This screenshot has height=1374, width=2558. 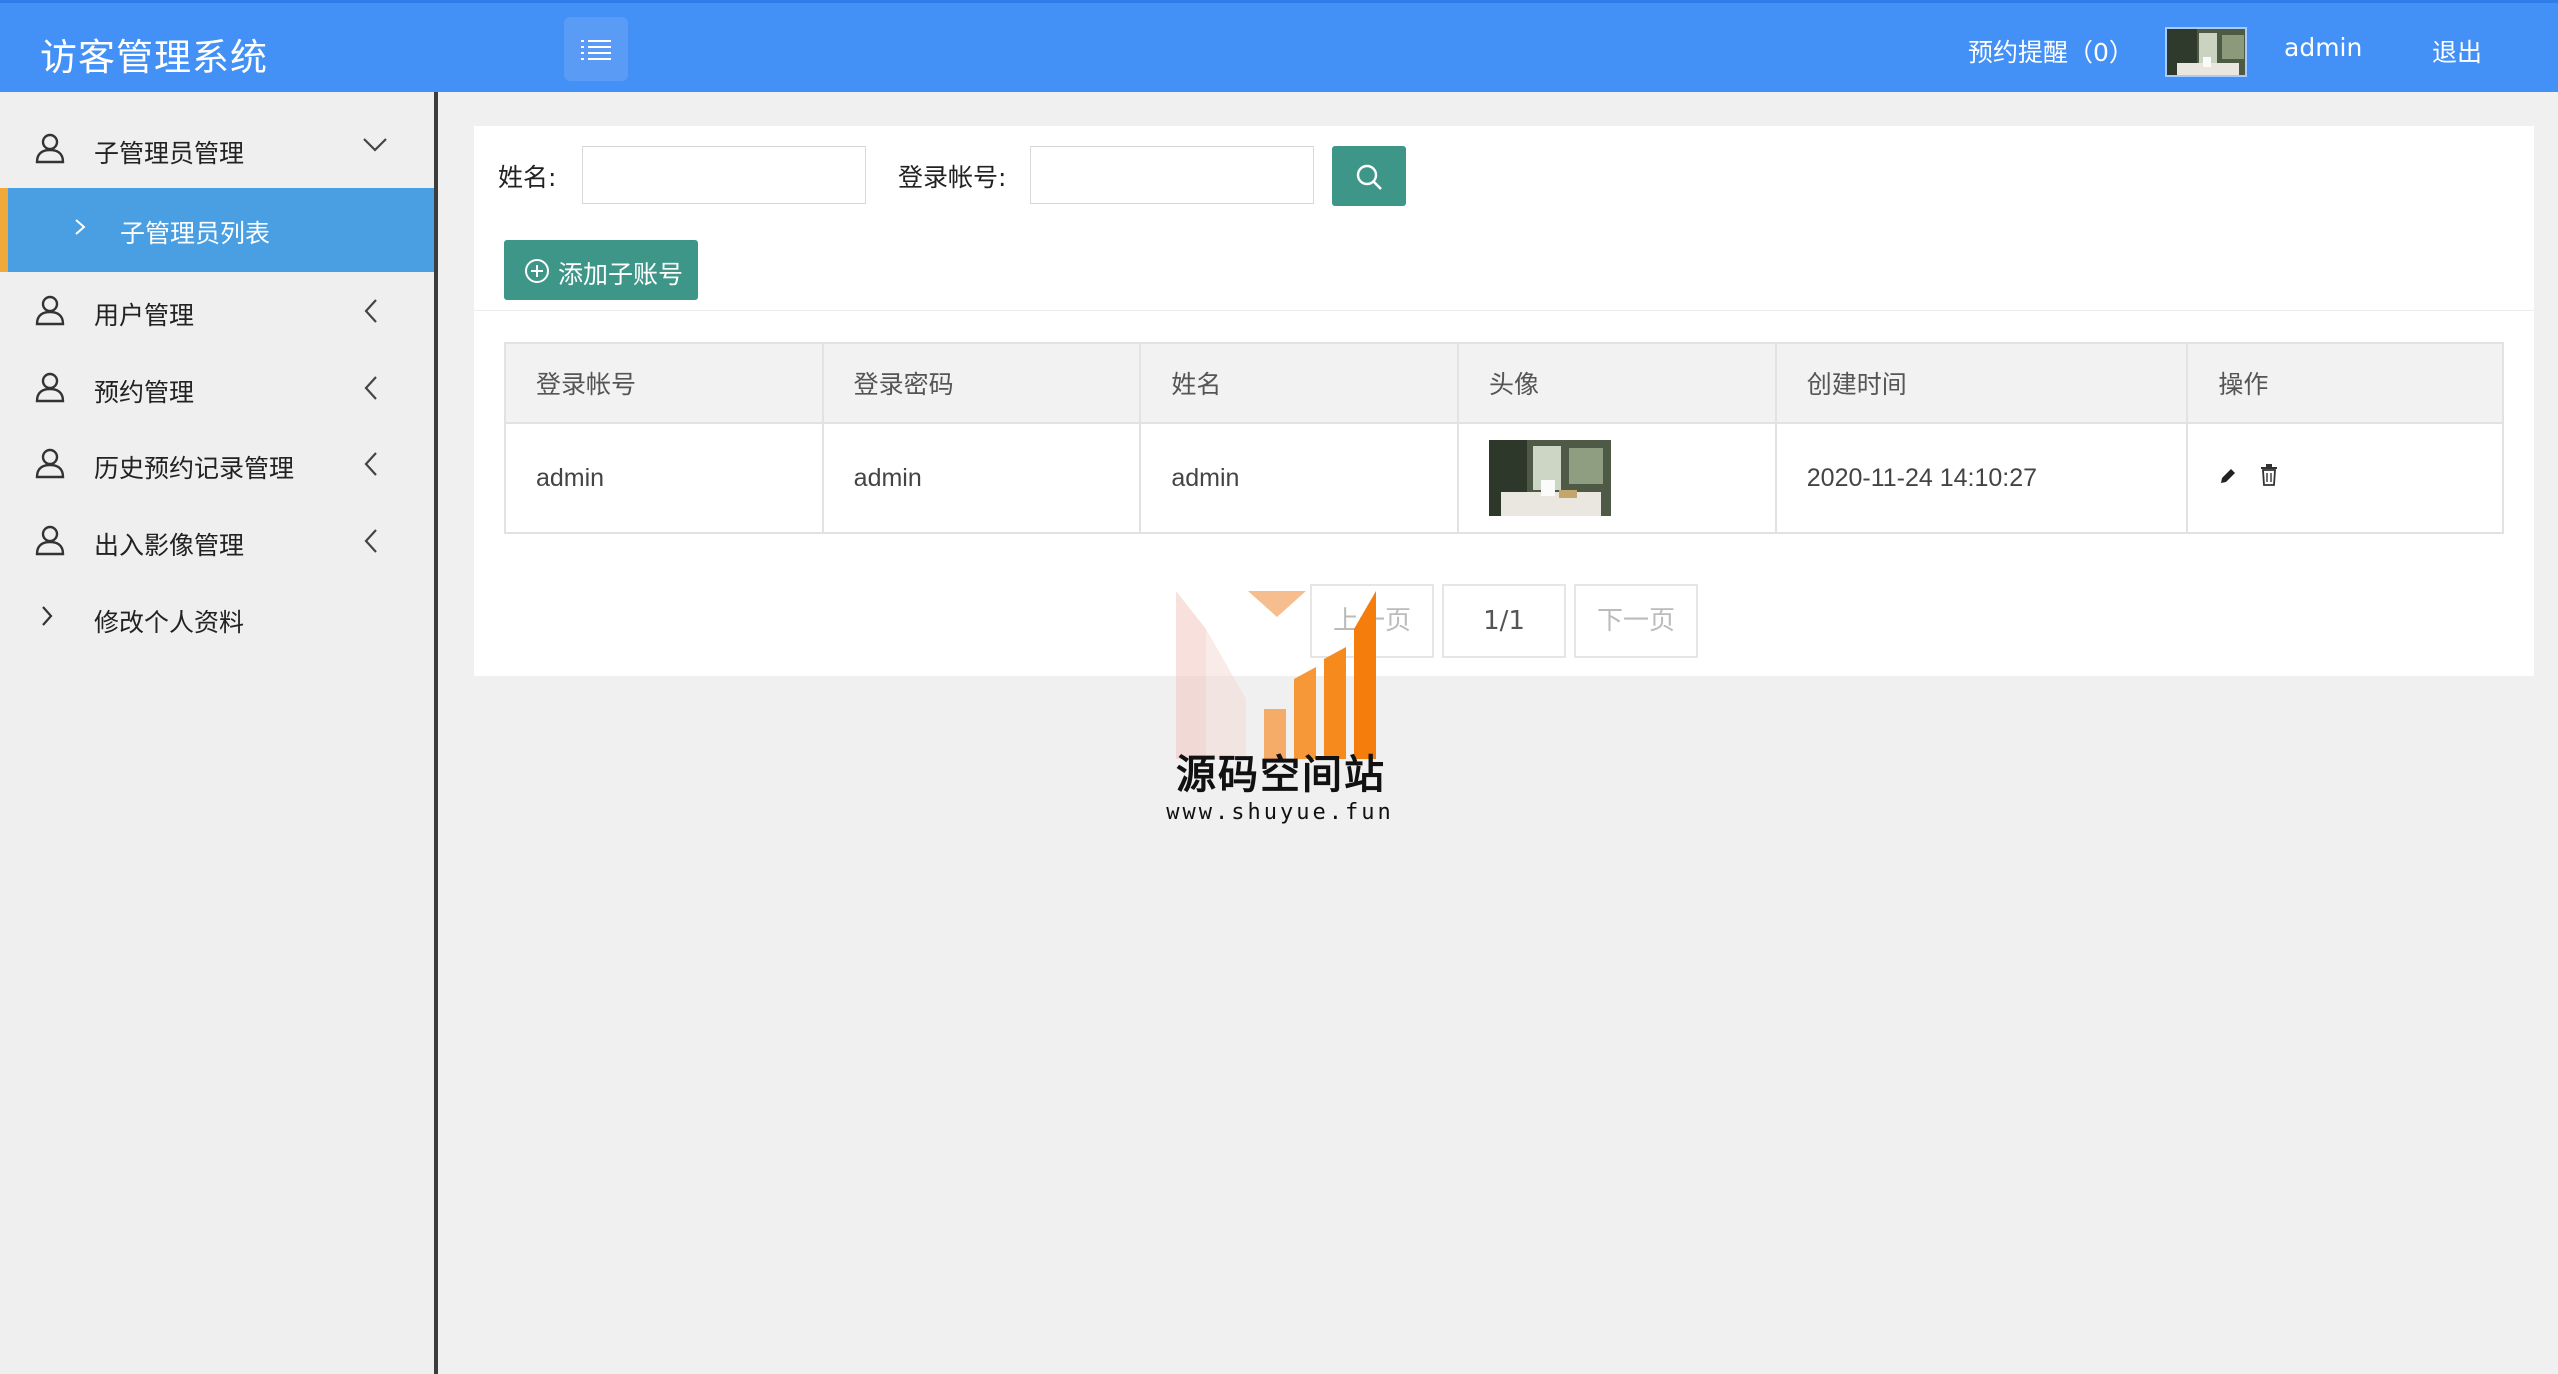 I want to click on sidebar-subitem-sub-admin-list: 子管理员列表, so click(x=217, y=230).